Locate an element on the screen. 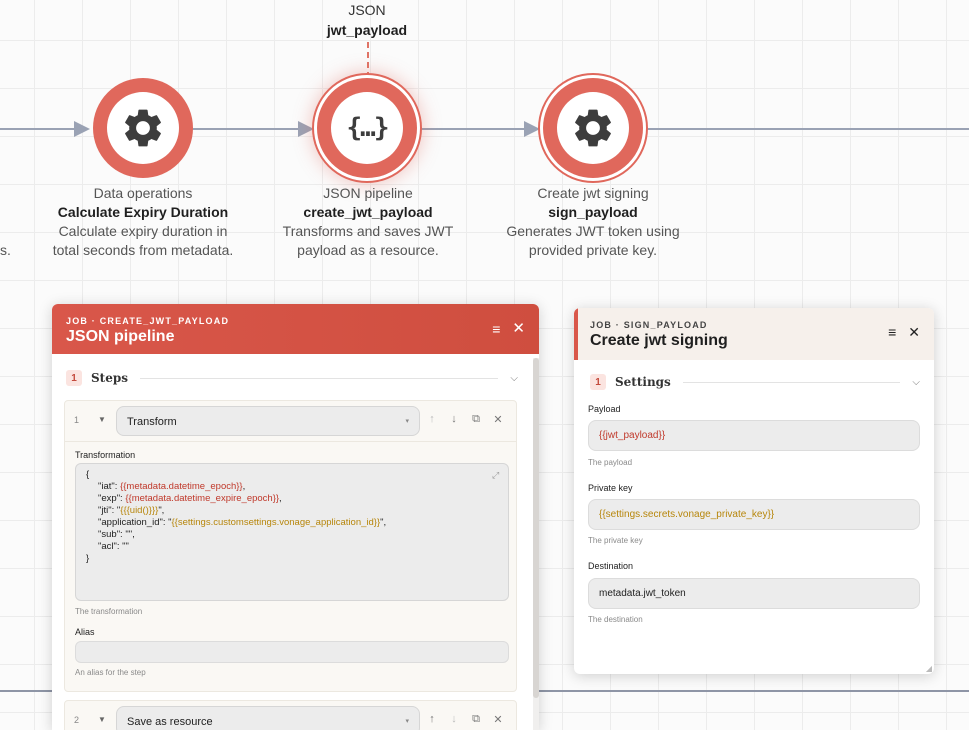 The height and width of the screenshot is (730, 969). panel-title: Create jwt signing is located at coordinates (659, 340).